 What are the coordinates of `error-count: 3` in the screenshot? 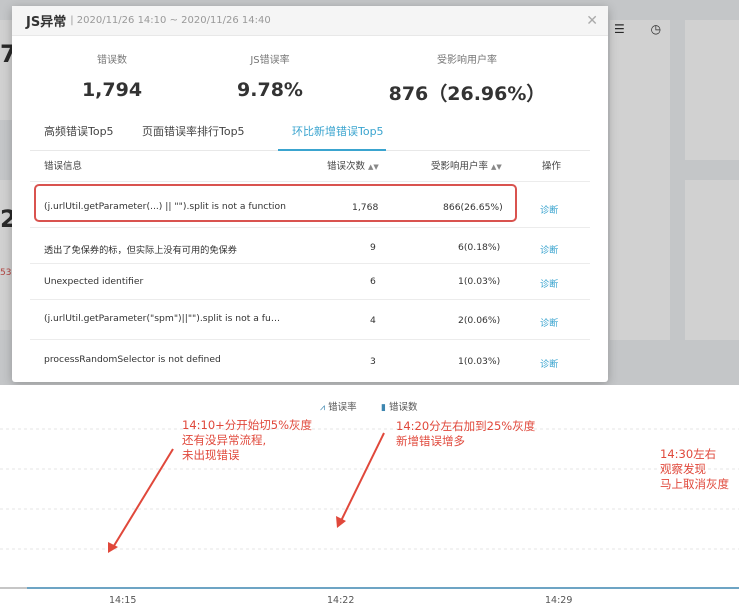 It's located at (373, 361).